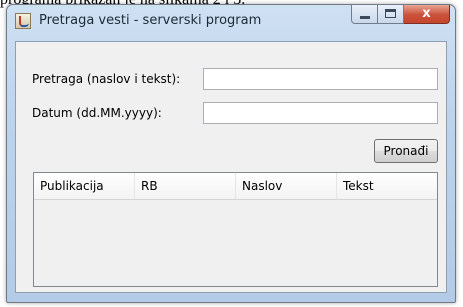  I want to click on title-bar: Pretraga vesti - serverski program x, so click(231, 23).